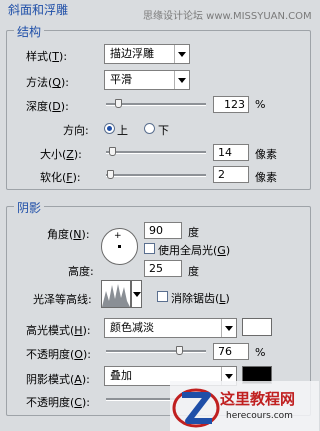  I want to click on angle-center-dot, so click(119, 246).